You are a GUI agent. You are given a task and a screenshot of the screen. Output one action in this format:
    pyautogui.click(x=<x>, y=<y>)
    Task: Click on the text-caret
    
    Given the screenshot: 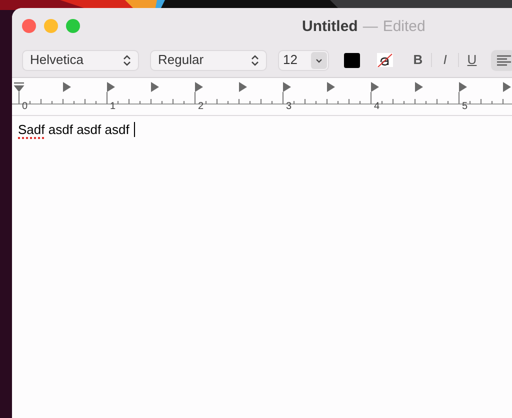 What is the action you would take?
    pyautogui.click(x=135, y=130)
    